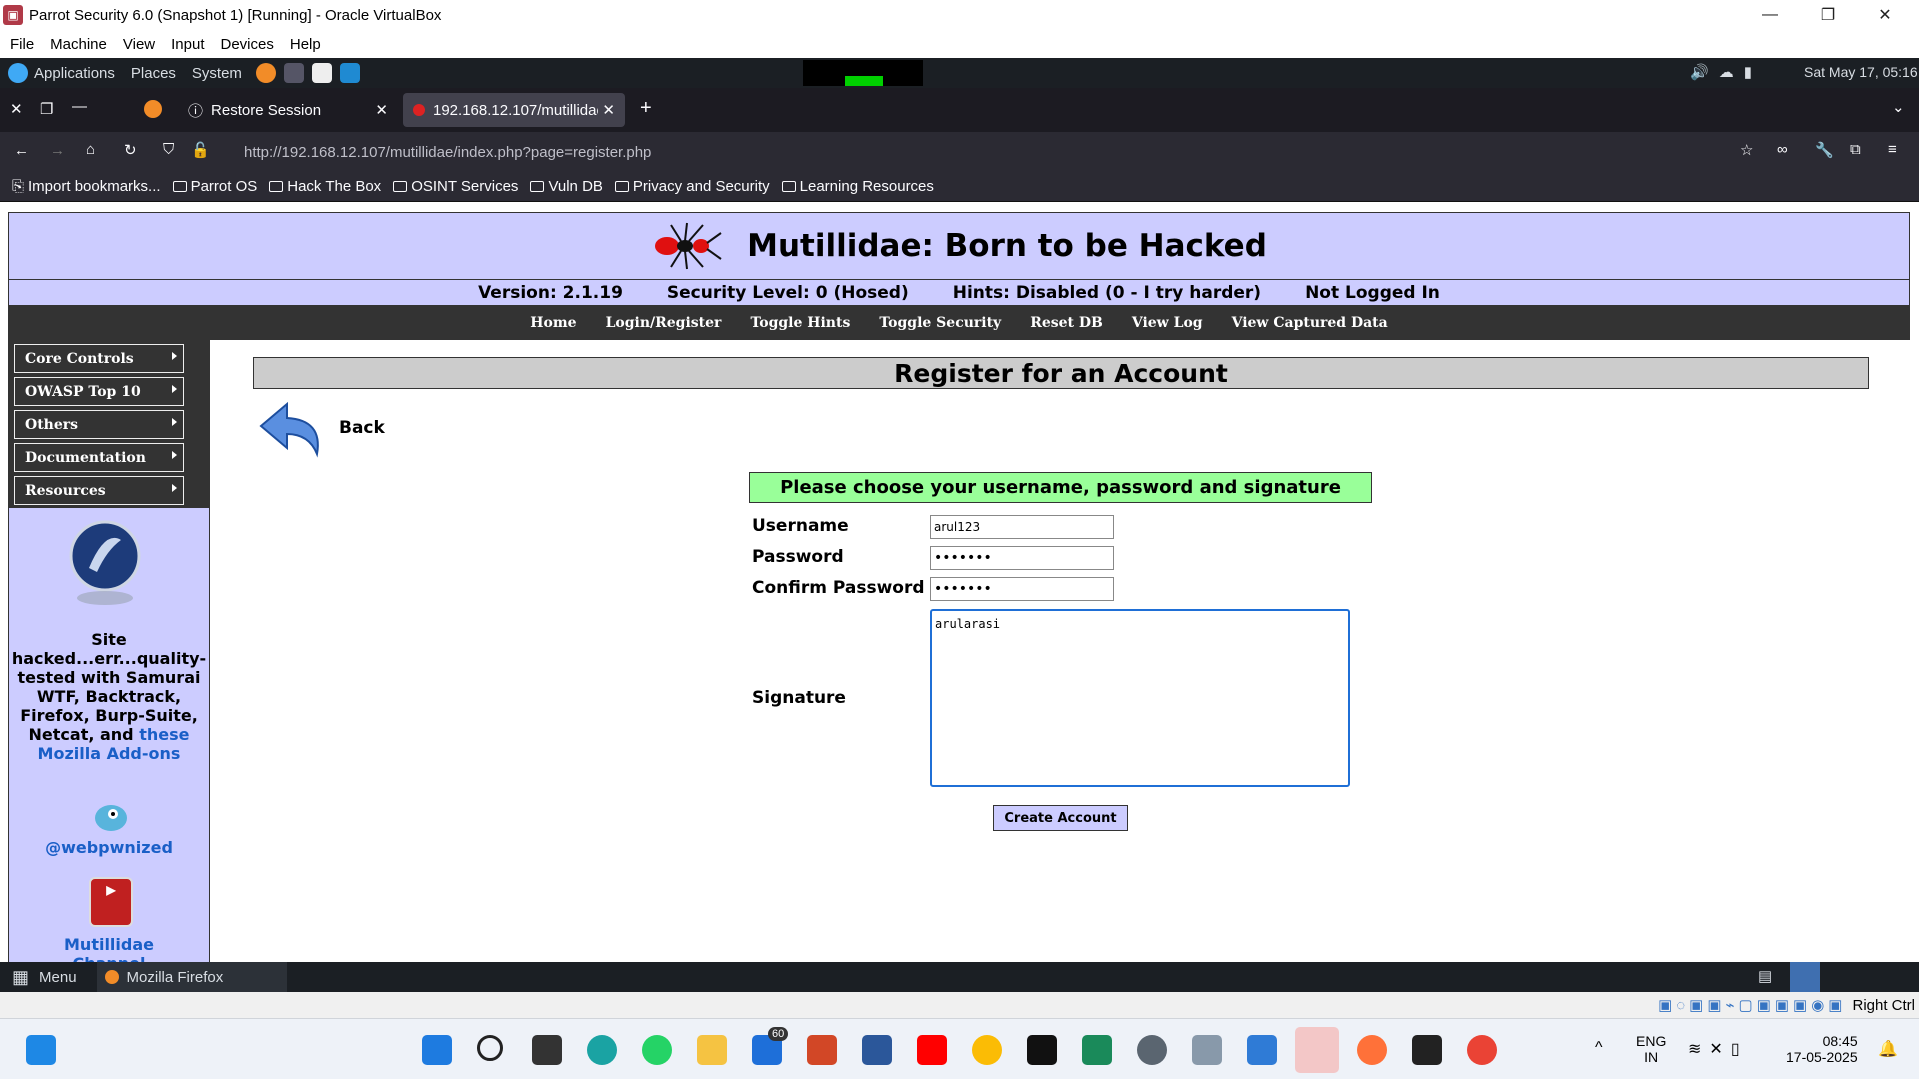 This screenshot has width=1919, height=1079. What do you see at coordinates (1861, 72) in the screenshot?
I see `clock: Sat May 17, 05:16` at bounding box center [1861, 72].